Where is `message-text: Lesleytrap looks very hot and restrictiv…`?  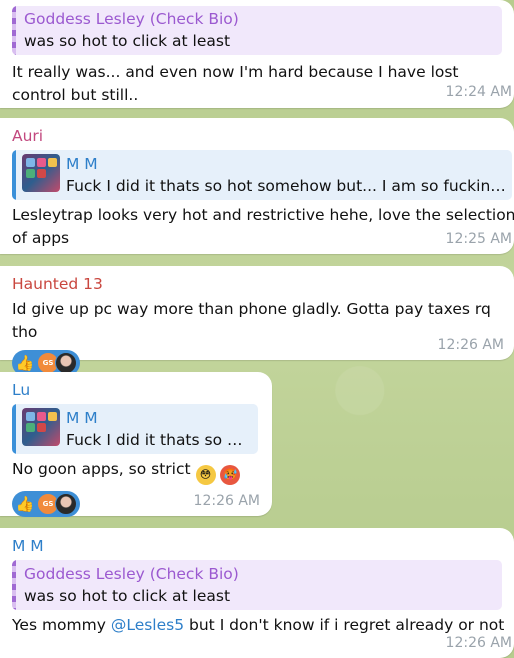
message-text: Lesleytrap looks very hot and restrictiv… is located at coordinates (263, 226).